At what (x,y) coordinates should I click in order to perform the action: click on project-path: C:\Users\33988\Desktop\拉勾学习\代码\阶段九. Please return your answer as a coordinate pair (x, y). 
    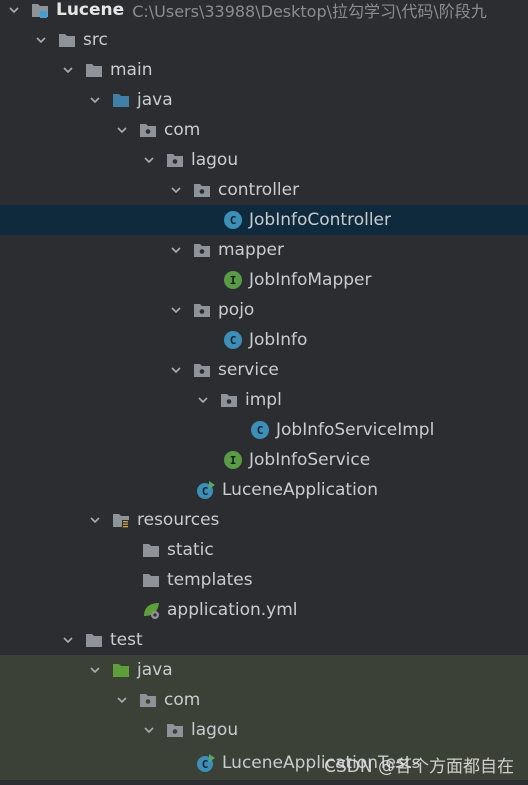
    Looking at the image, I should click on (309, 11).